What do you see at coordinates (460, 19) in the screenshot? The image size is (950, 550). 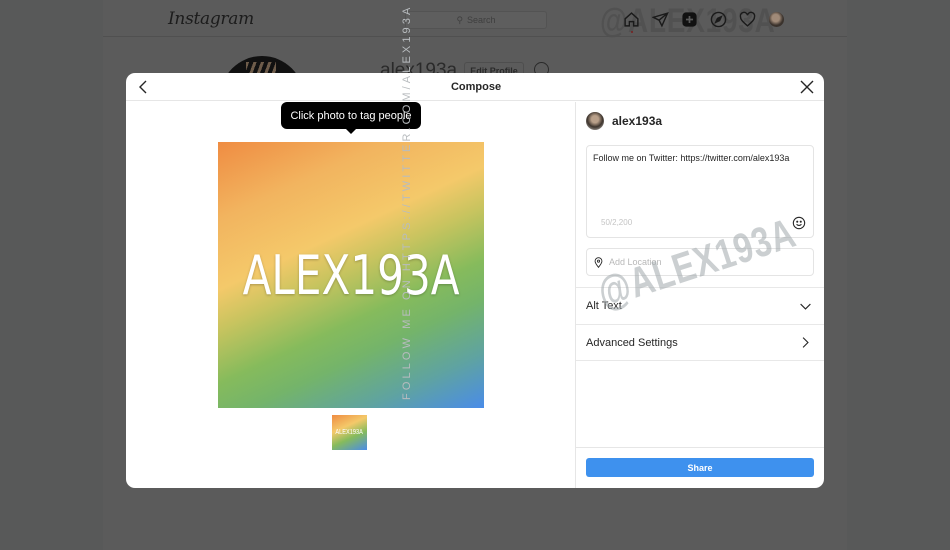 I see `search-icon: ⚲` at bounding box center [460, 19].